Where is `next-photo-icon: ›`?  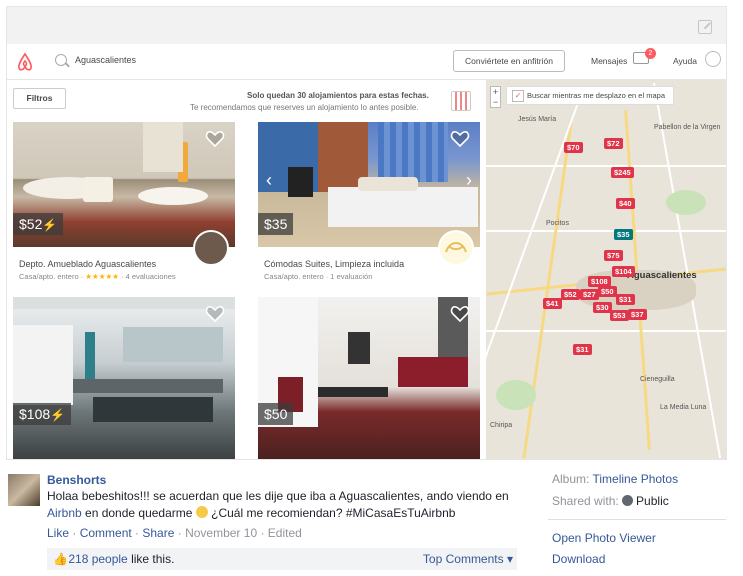 next-photo-icon: › is located at coordinates (469, 180).